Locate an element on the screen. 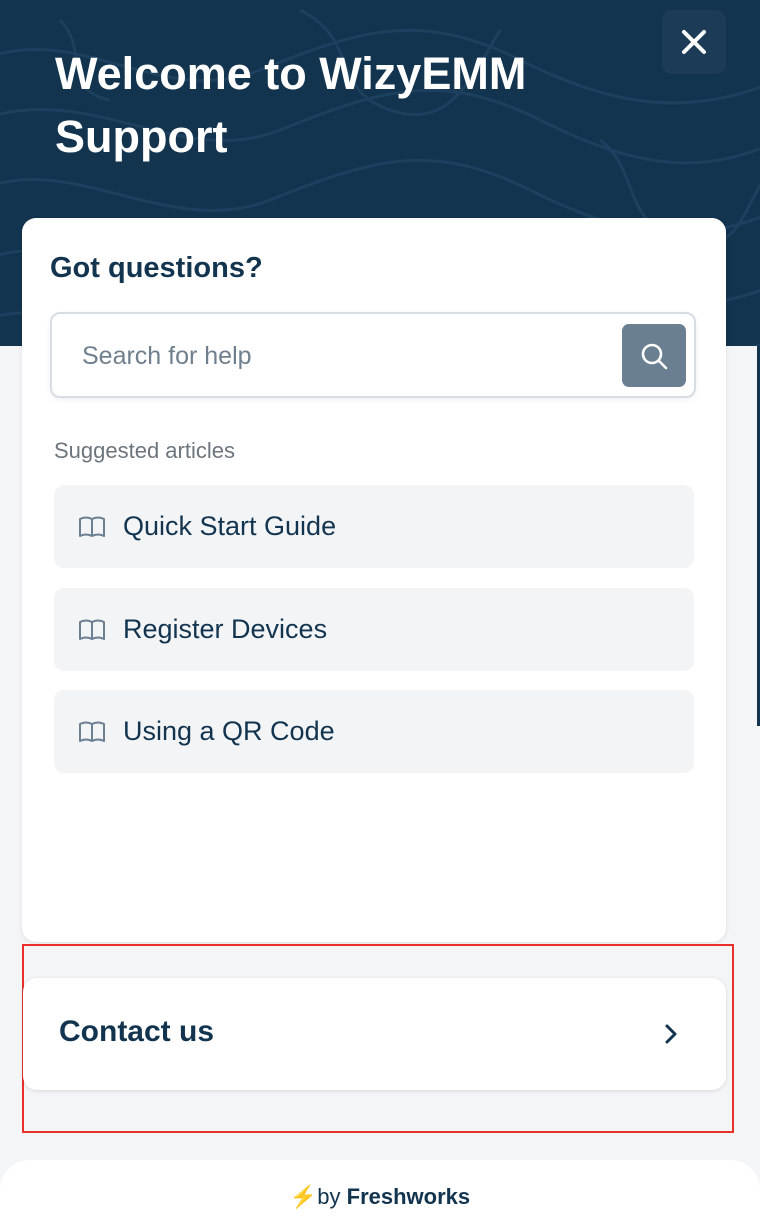  article-label: Quick Start Guide is located at coordinates (230, 526).